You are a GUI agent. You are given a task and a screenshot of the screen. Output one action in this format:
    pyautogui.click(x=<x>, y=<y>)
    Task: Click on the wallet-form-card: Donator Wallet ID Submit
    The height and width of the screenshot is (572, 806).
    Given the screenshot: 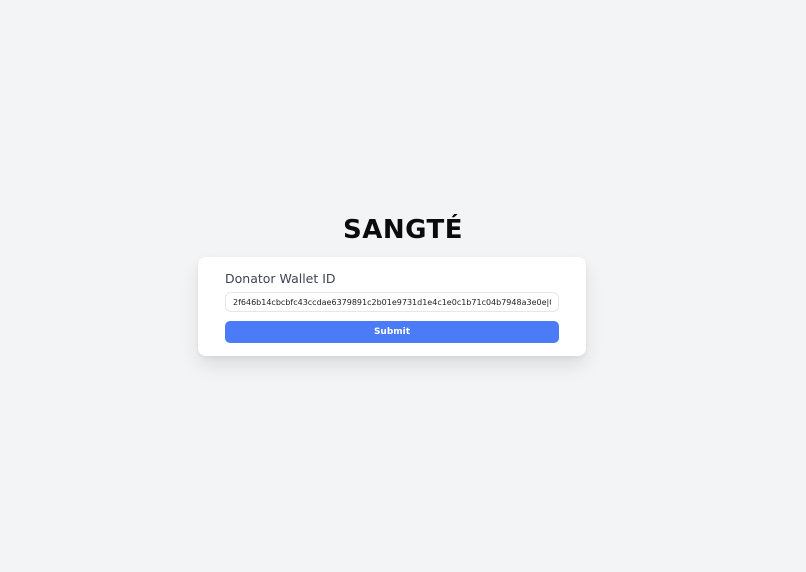 What is the action you would take?
    pyautogui.click(x=392, y=306)
    